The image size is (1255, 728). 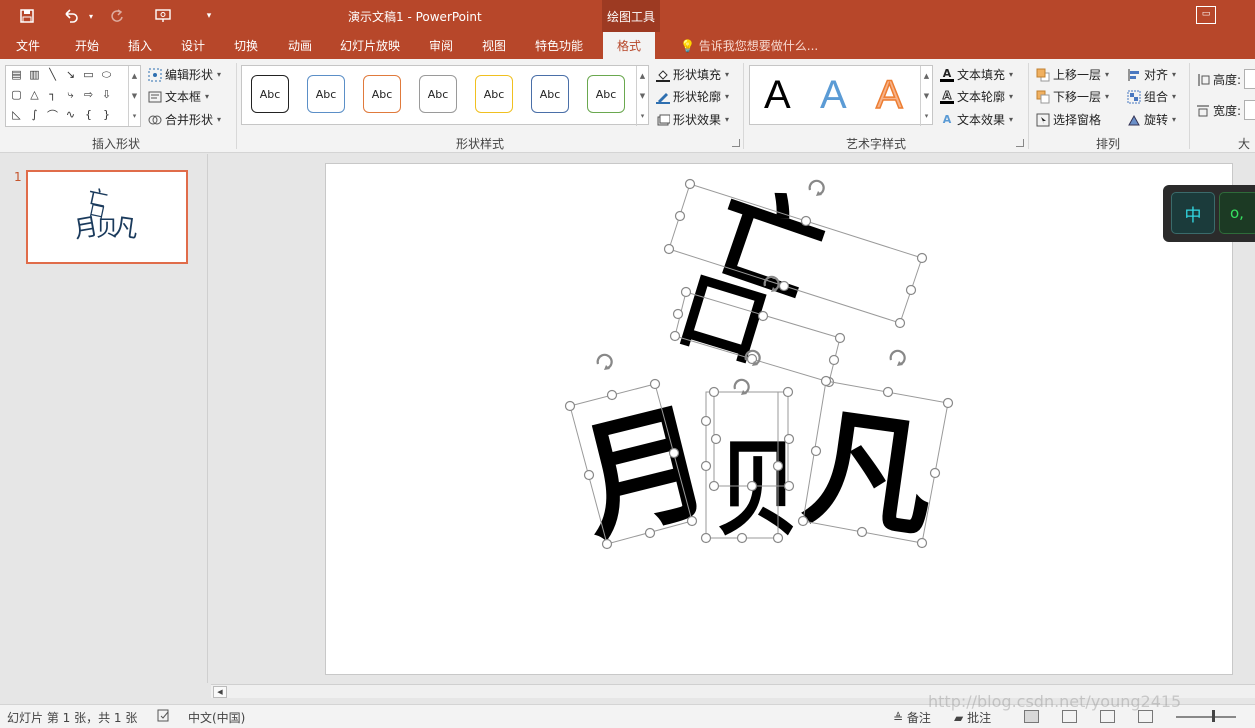 I want to click on ribbon-display-options-icon: ▭, so click(x=1206, y=15).